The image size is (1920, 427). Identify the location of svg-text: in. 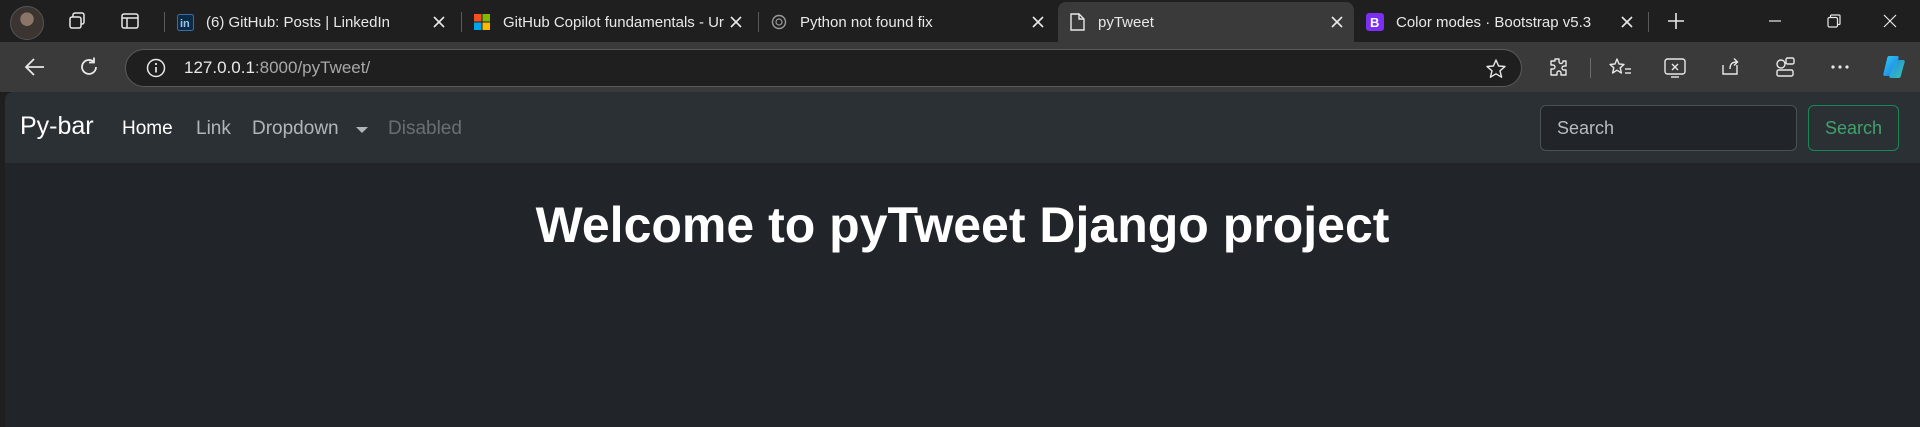
(185, 24).